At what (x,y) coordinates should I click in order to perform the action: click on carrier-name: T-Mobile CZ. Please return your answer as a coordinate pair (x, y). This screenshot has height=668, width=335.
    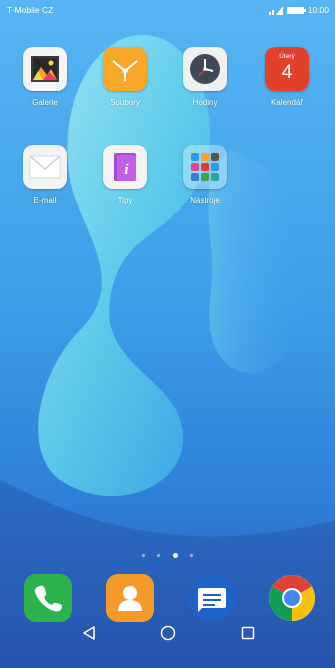
    Looking at the image, I should click on (30, 10).